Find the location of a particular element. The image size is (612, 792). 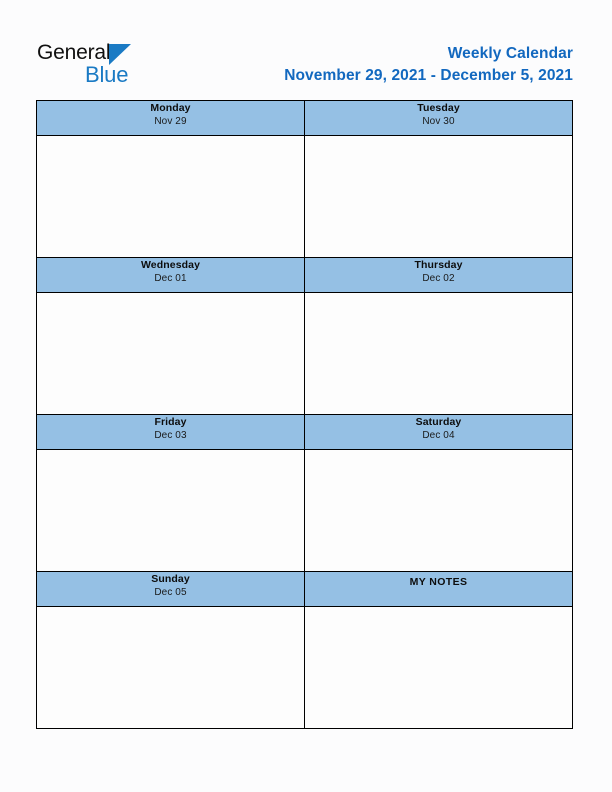

day-date-label: Dec 03 is located at coordinates (170, 435).